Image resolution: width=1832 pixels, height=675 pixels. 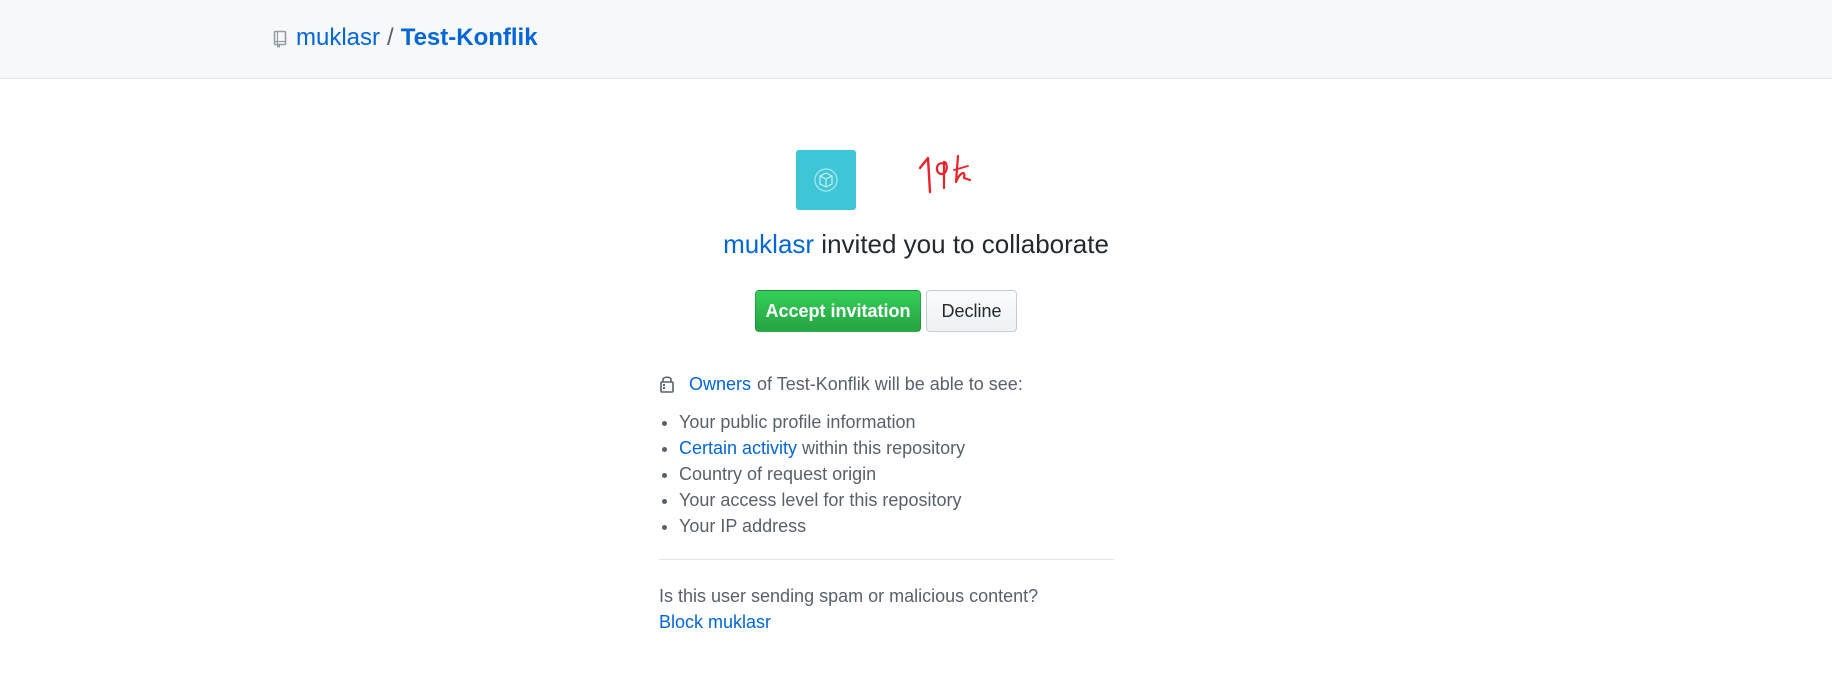 I want to click on list-item-text: Your IP address, so click(x=743, y=526).